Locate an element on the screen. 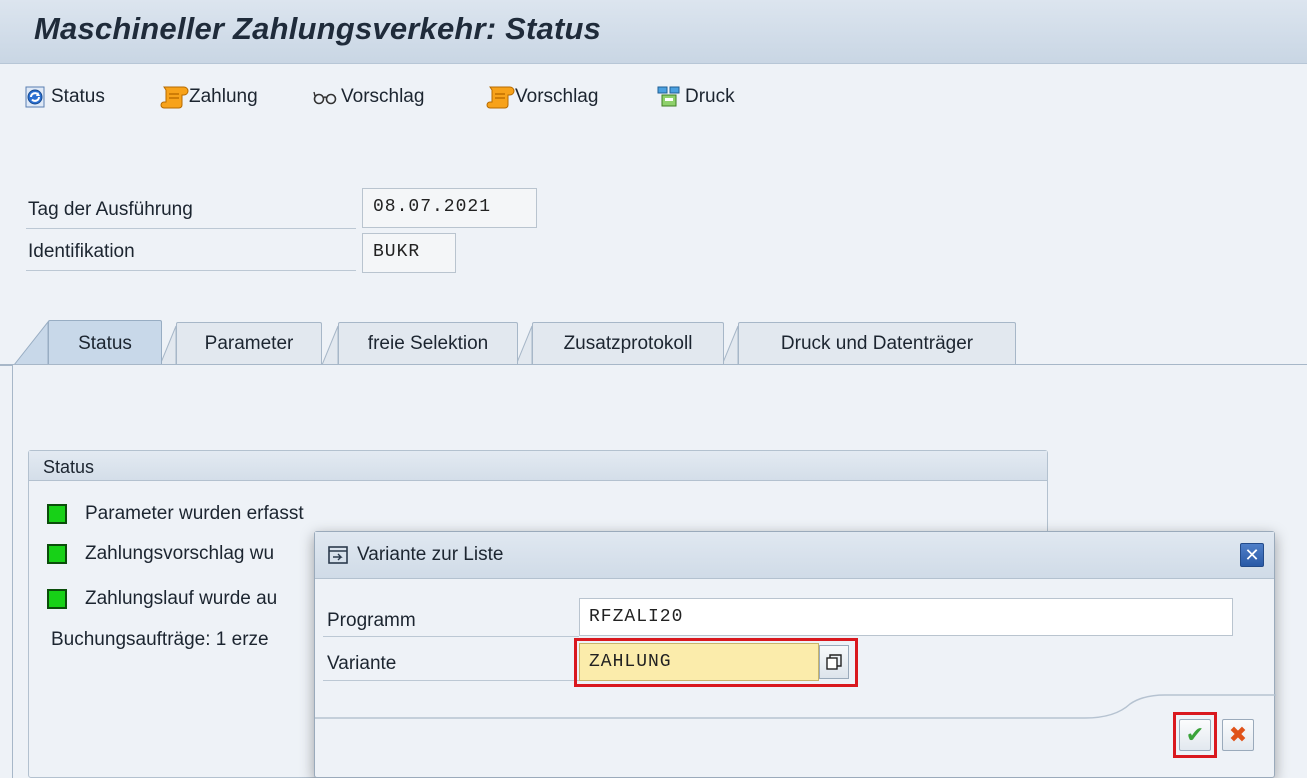 The image size is (1307, 778). program-underline is located at coordinates (451, 636).